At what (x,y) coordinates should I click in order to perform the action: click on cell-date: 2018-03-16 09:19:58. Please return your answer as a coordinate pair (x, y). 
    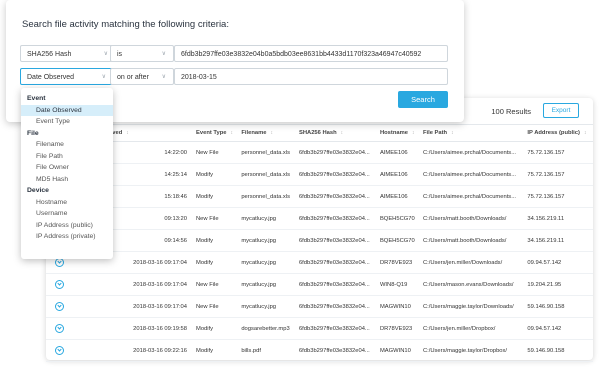
    Looking at the image, I should click on (133, 328).